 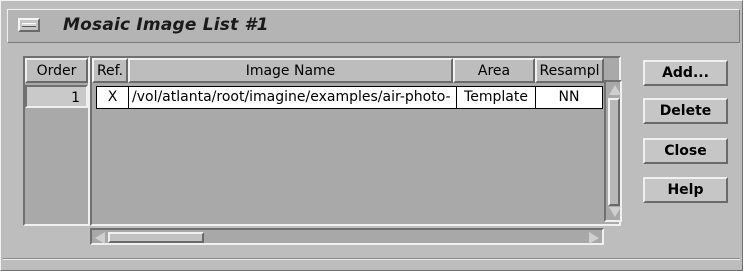 What do you see at coordinates (290, 70) in the screenshot?
I see `column-header-image-name: Image Name` at bounding box center [290, 70].